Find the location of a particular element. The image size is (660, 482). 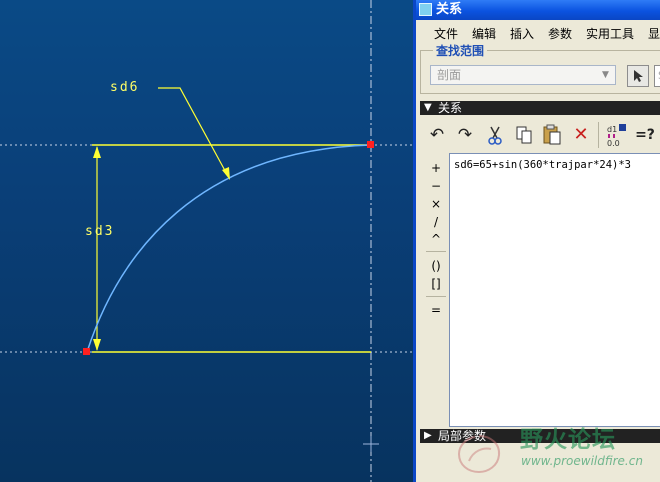

dialog-titlebar: 关系 is located at coordinates (538, 10).